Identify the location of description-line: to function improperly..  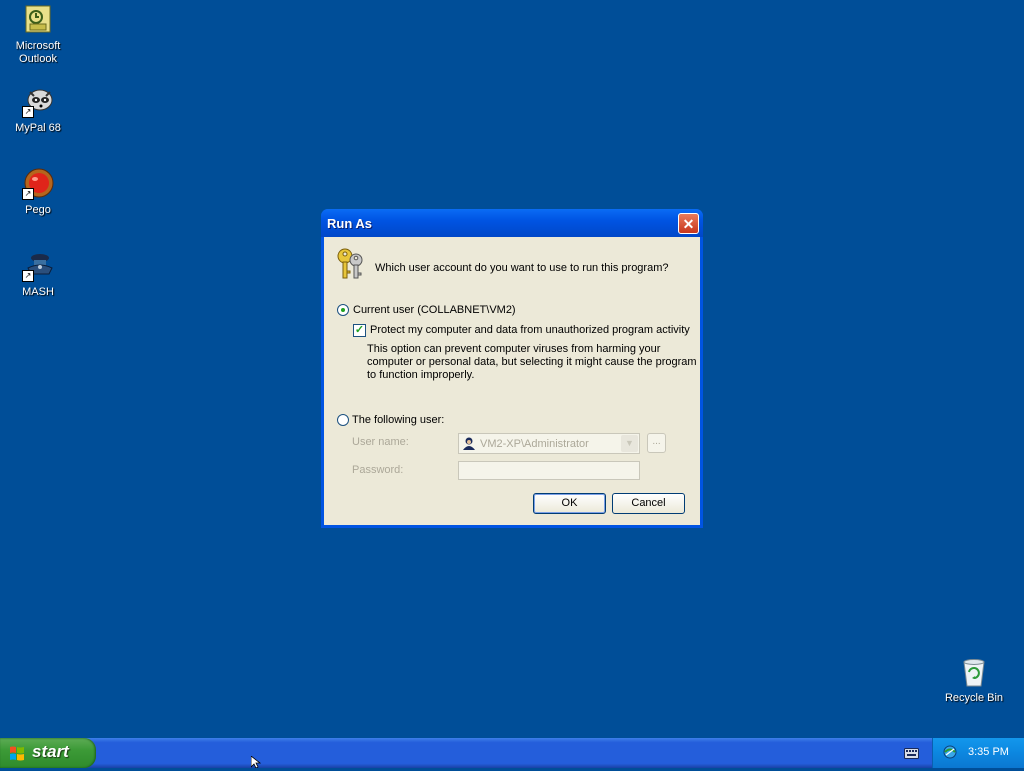
(421, 375).